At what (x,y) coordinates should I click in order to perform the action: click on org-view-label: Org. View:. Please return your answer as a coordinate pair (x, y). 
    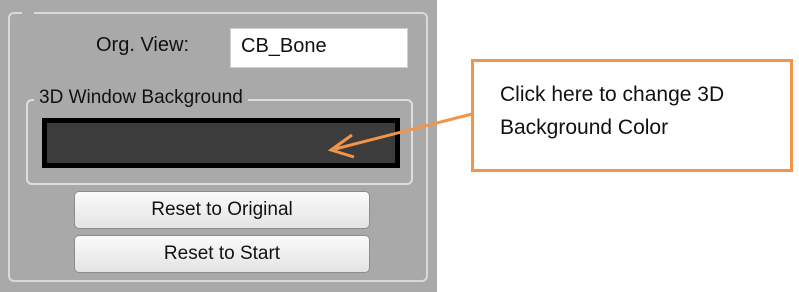
    Looking at the image, I should click on (142, 45).